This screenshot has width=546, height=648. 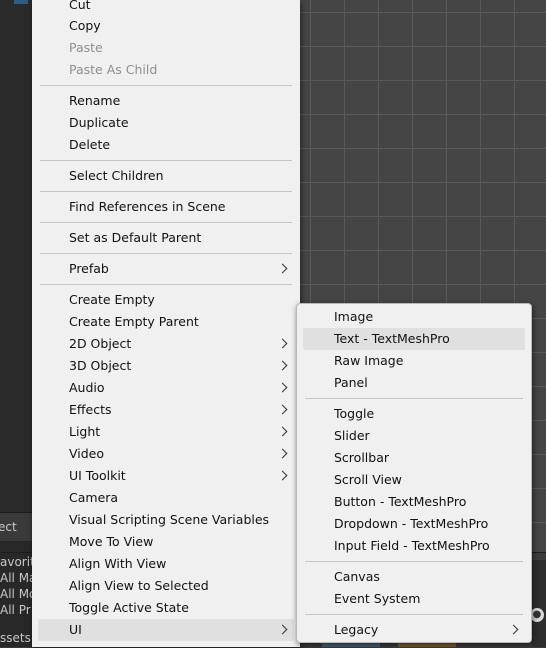 I want to click on submenu-item-legacy: Legacy, so click(x=414, y=630).